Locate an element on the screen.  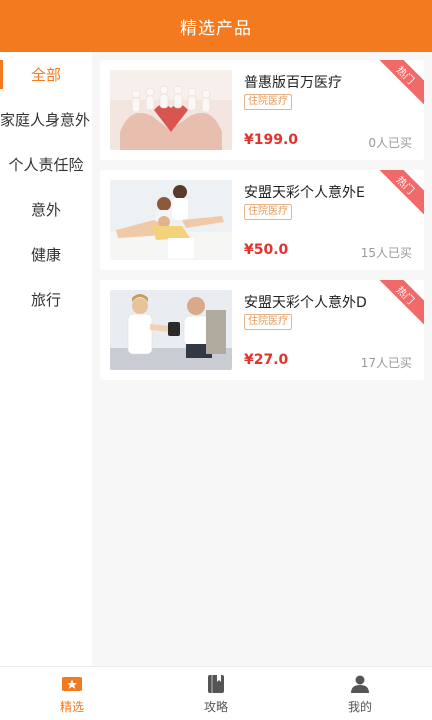
sold-count: 0人已买 is located at coordinates (390, 143).